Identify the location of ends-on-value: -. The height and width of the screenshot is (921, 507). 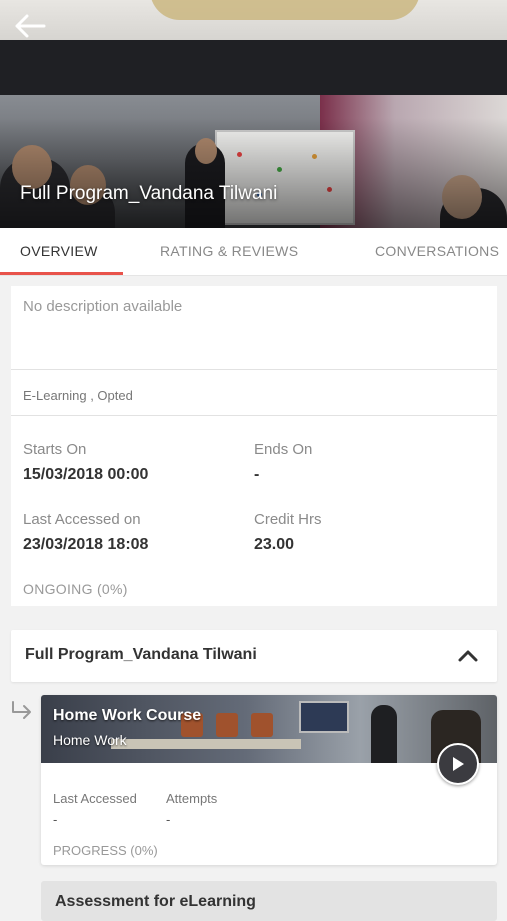
(257, 474).